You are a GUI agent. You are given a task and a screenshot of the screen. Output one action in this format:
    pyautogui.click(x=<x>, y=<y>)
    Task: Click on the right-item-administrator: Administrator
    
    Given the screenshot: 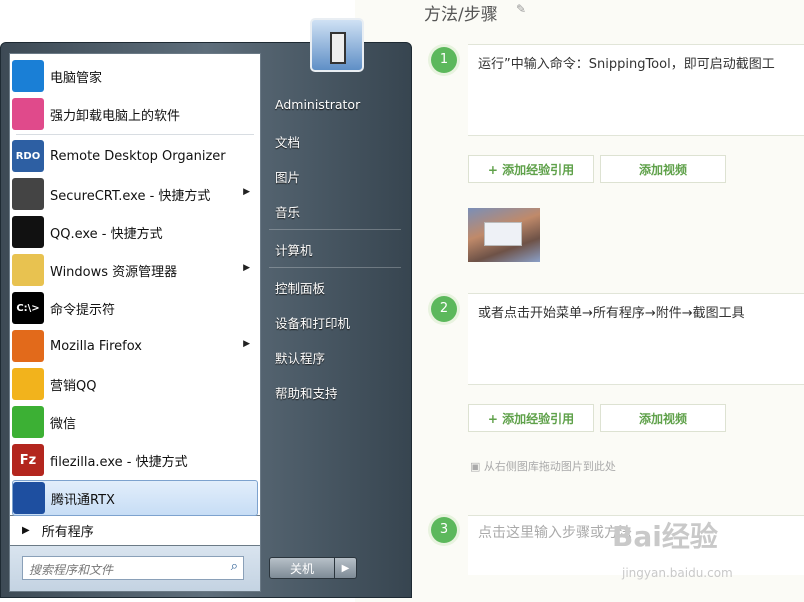 What is the action you would take?
    pyautogui.click(x=317, y=104)
    